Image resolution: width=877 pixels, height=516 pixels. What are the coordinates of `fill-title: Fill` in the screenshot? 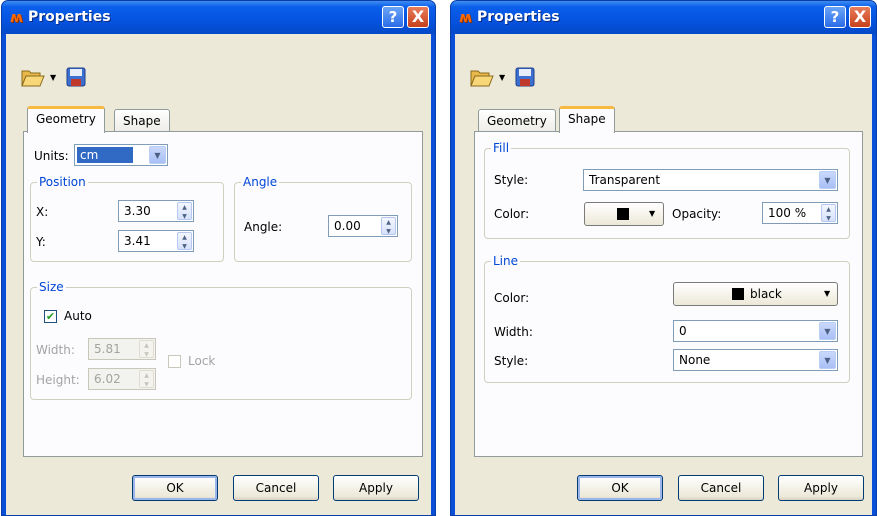 It's located at (501, 148).